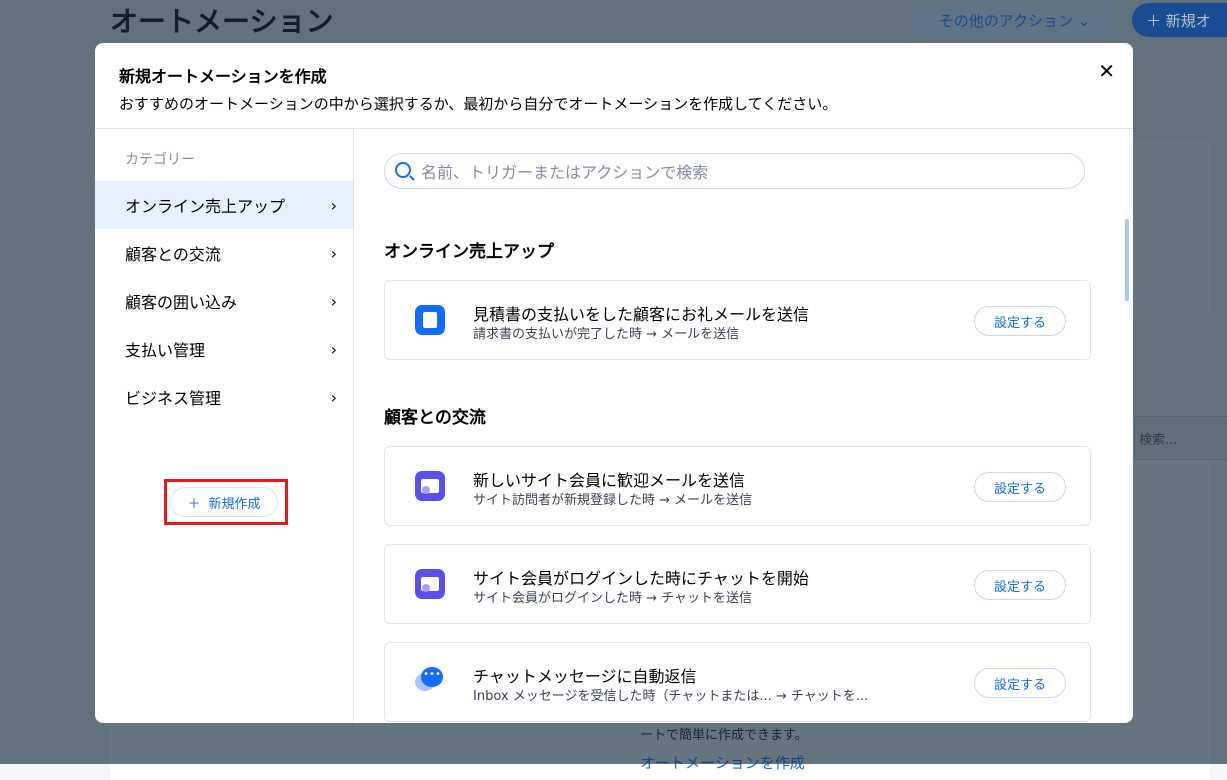 The image size is (1227, 780). Describe the element at coordinates (173, 398) in the screenshot. I see `sidebar-item-label: ビジネス管理` at that location.